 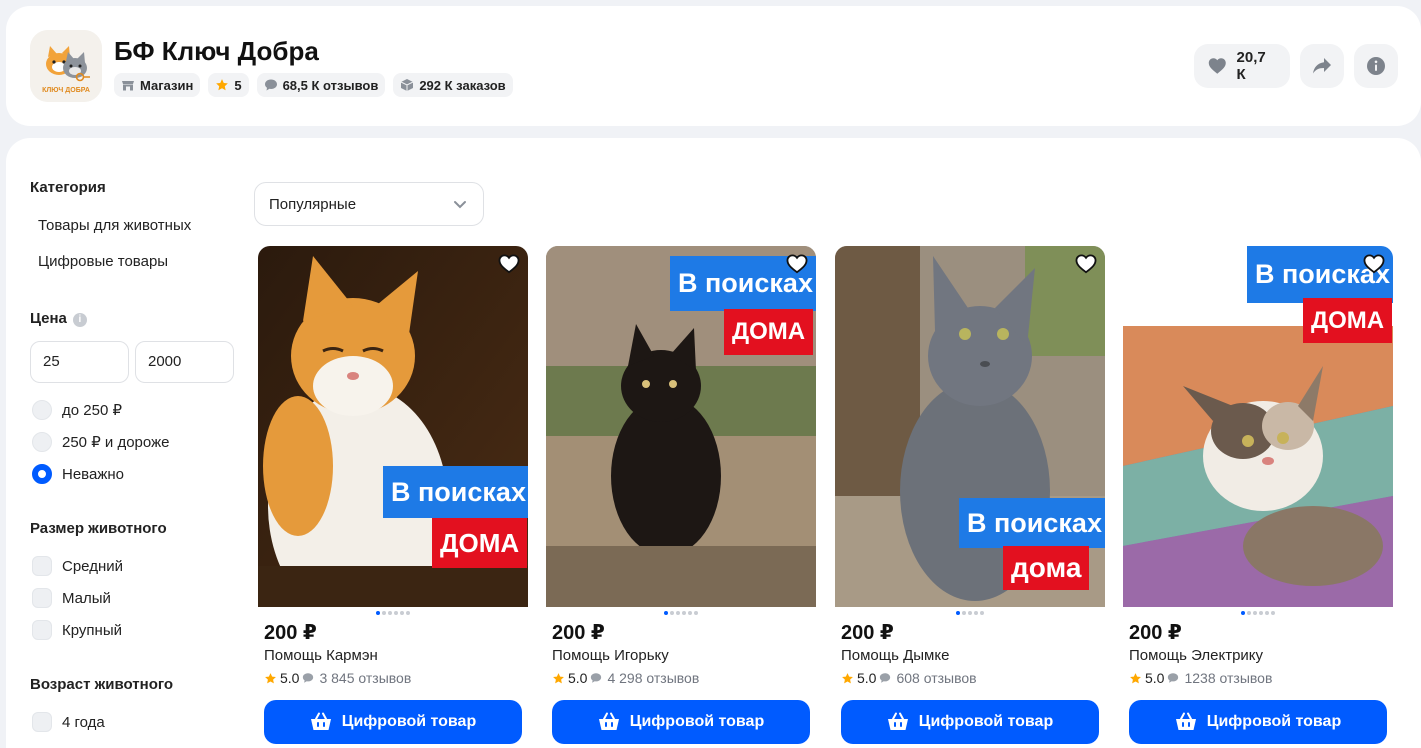 I want to click on rating-chip: 5, so click(x=228, y=85).